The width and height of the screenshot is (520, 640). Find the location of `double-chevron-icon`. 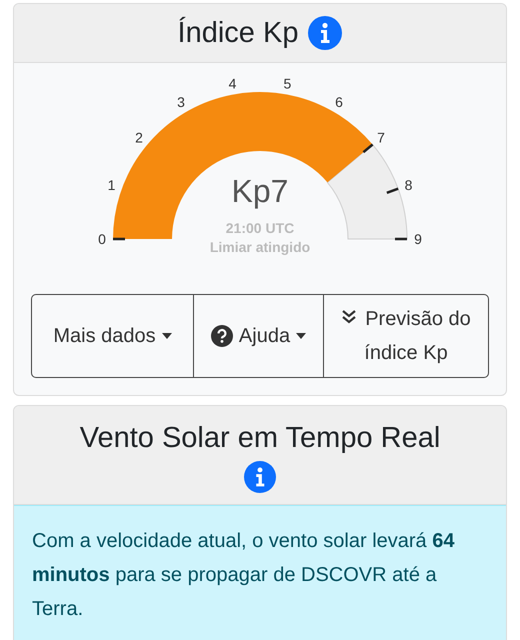

double-chevron-icon is located at coordinates (349, 317).